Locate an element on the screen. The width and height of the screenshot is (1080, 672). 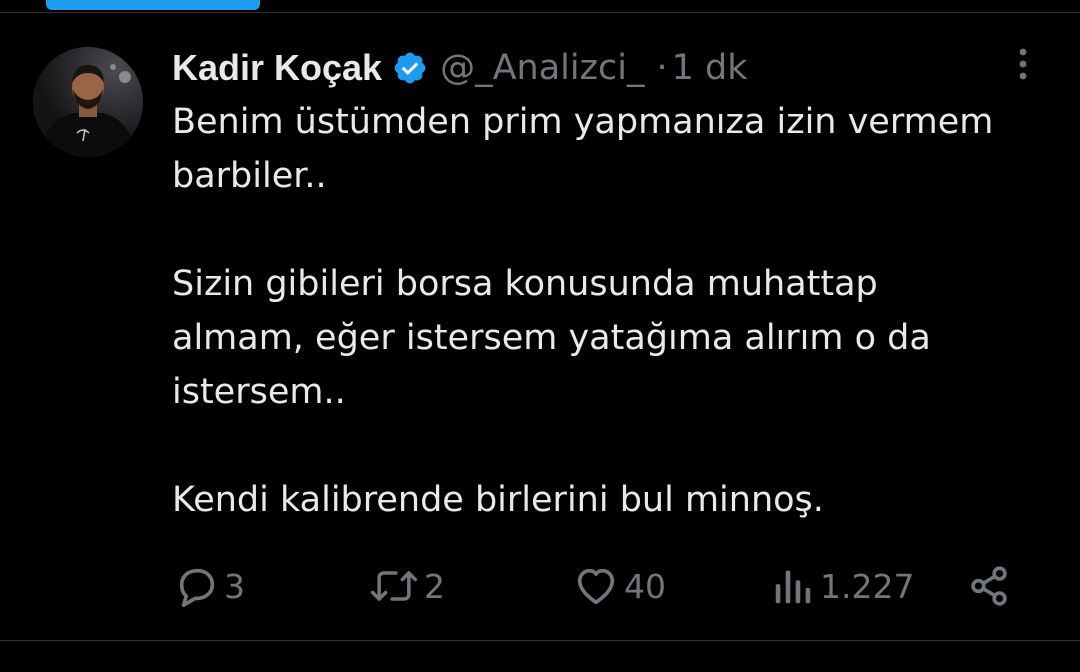
more-options-icon is located at coordinates (1023, 64).